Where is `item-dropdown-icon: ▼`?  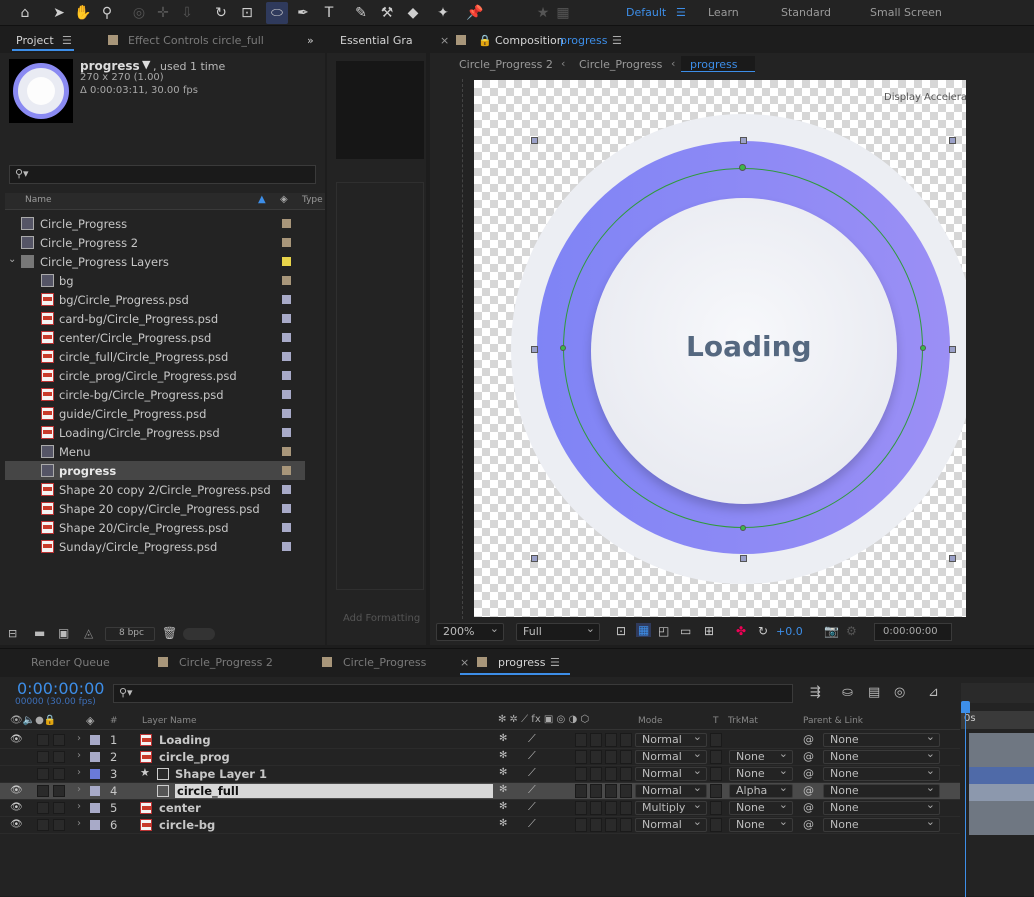 item-dropdown-icon: ▼ is located at coordinates (146, 64).